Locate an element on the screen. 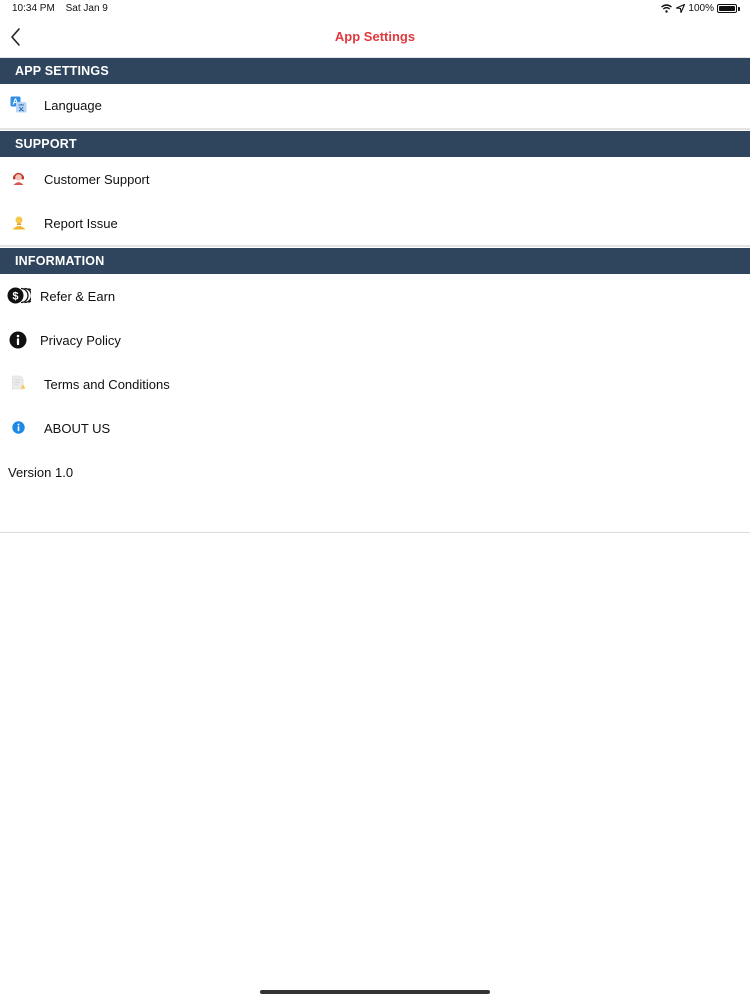 Image resolution: width=750 pixels, height=1000 pixels. battery-tip is located at coordinates (739, 8).